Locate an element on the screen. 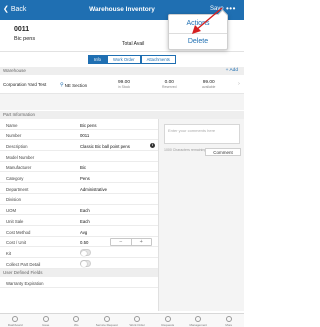 Image resolution: width=320 pixels, height=327 pixels. comment-button: Comment is located at coordinates (223, 152).